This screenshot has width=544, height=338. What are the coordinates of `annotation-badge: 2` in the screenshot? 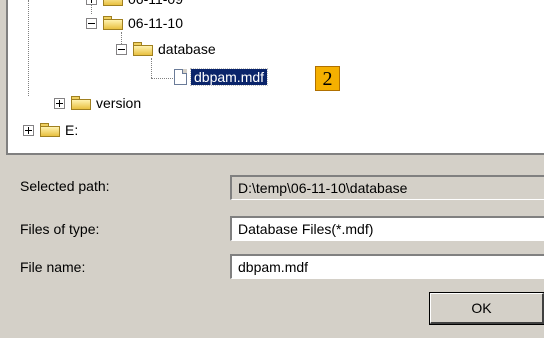 It's located at (327, 78).